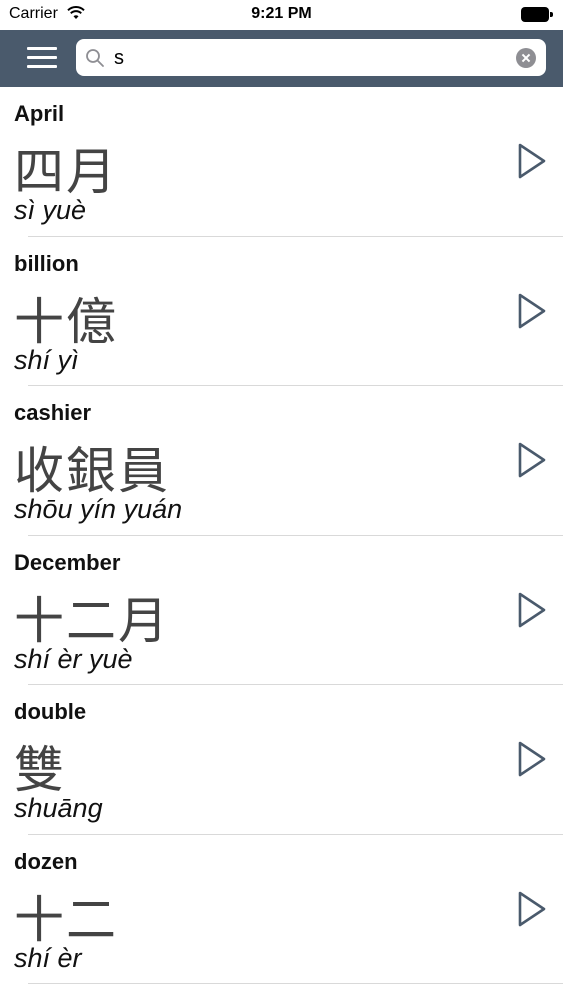 The height and width of the screenshot is (1000, 563). What do you see at coordinates (39, 113) in the screenshot?
I see `english-word: April` at bounding box center [39, 113].